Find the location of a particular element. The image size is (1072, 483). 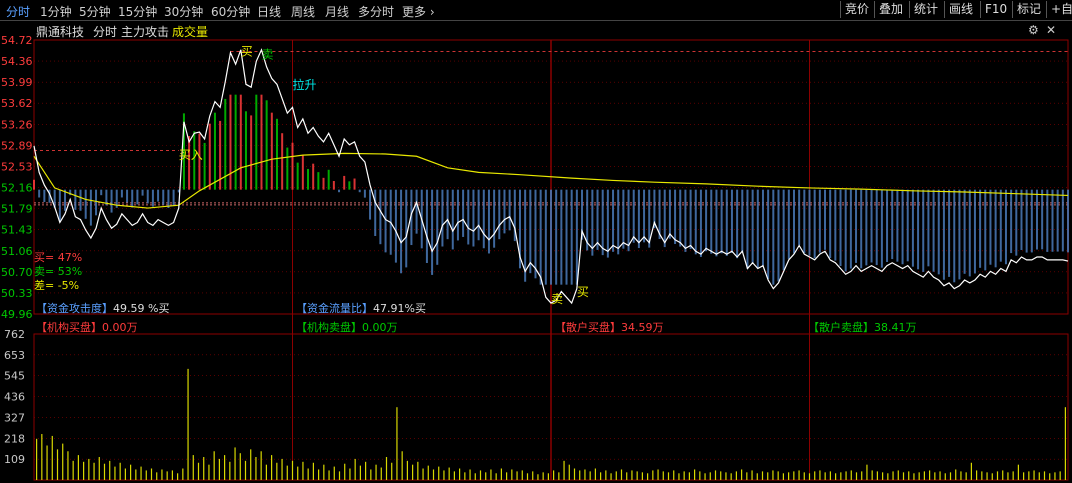

retail-buy: 【散户买盘】34.59万 is located at coordinates (609, 327).